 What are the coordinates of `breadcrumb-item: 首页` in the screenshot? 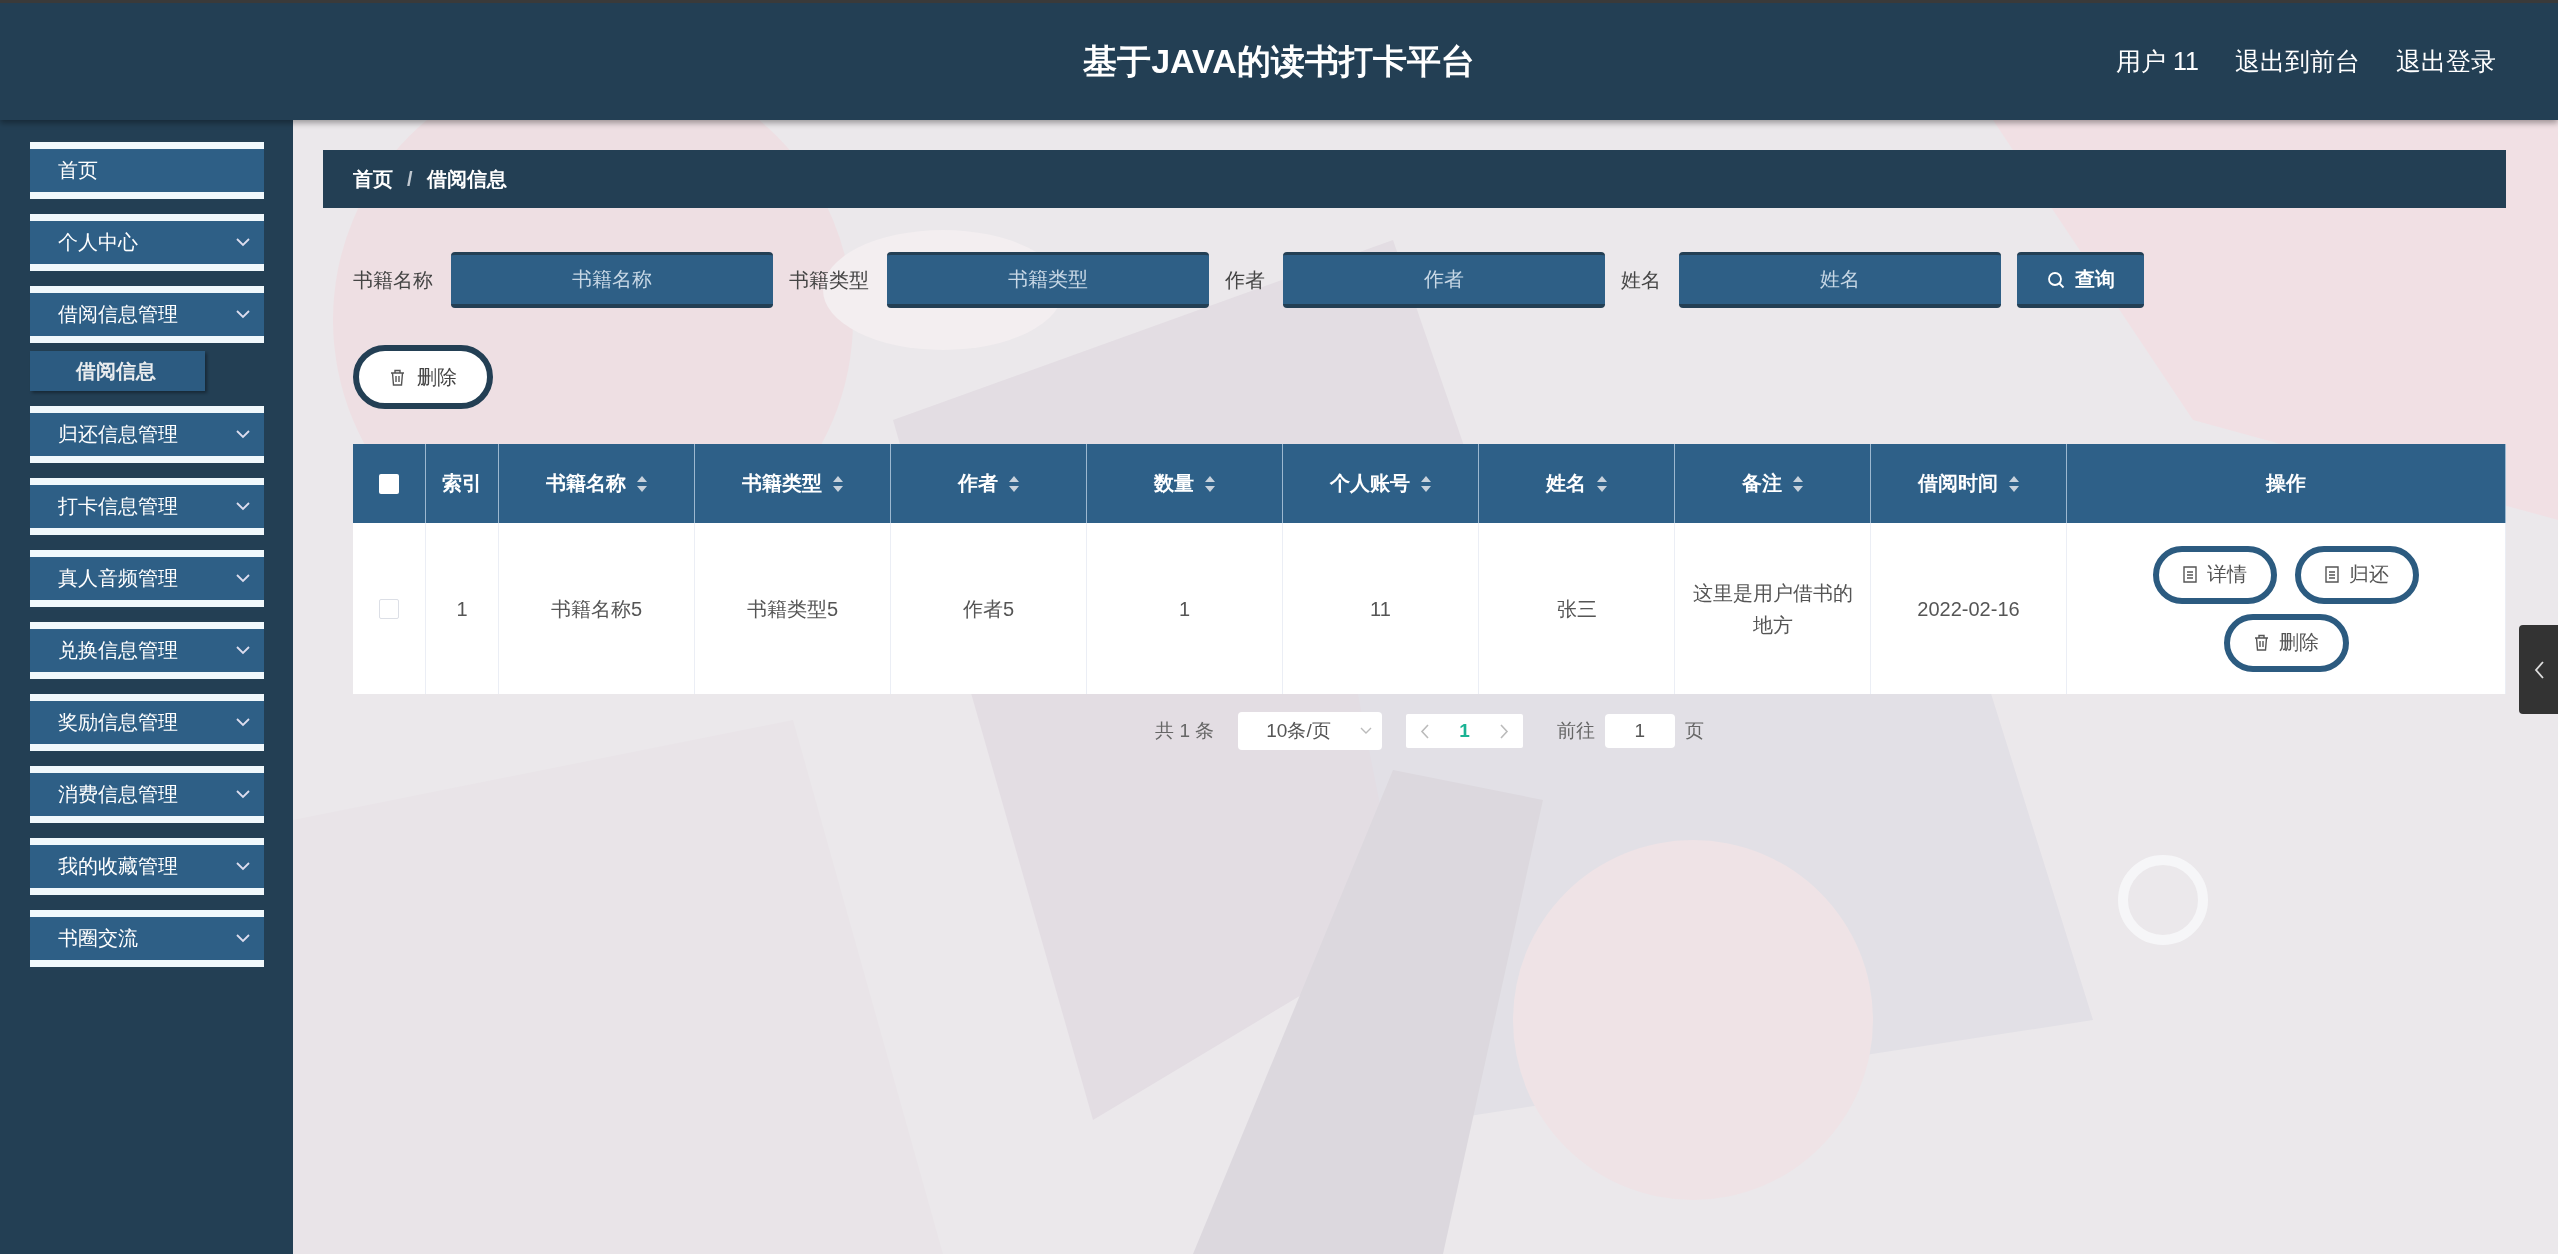 It's located at (373, 179).